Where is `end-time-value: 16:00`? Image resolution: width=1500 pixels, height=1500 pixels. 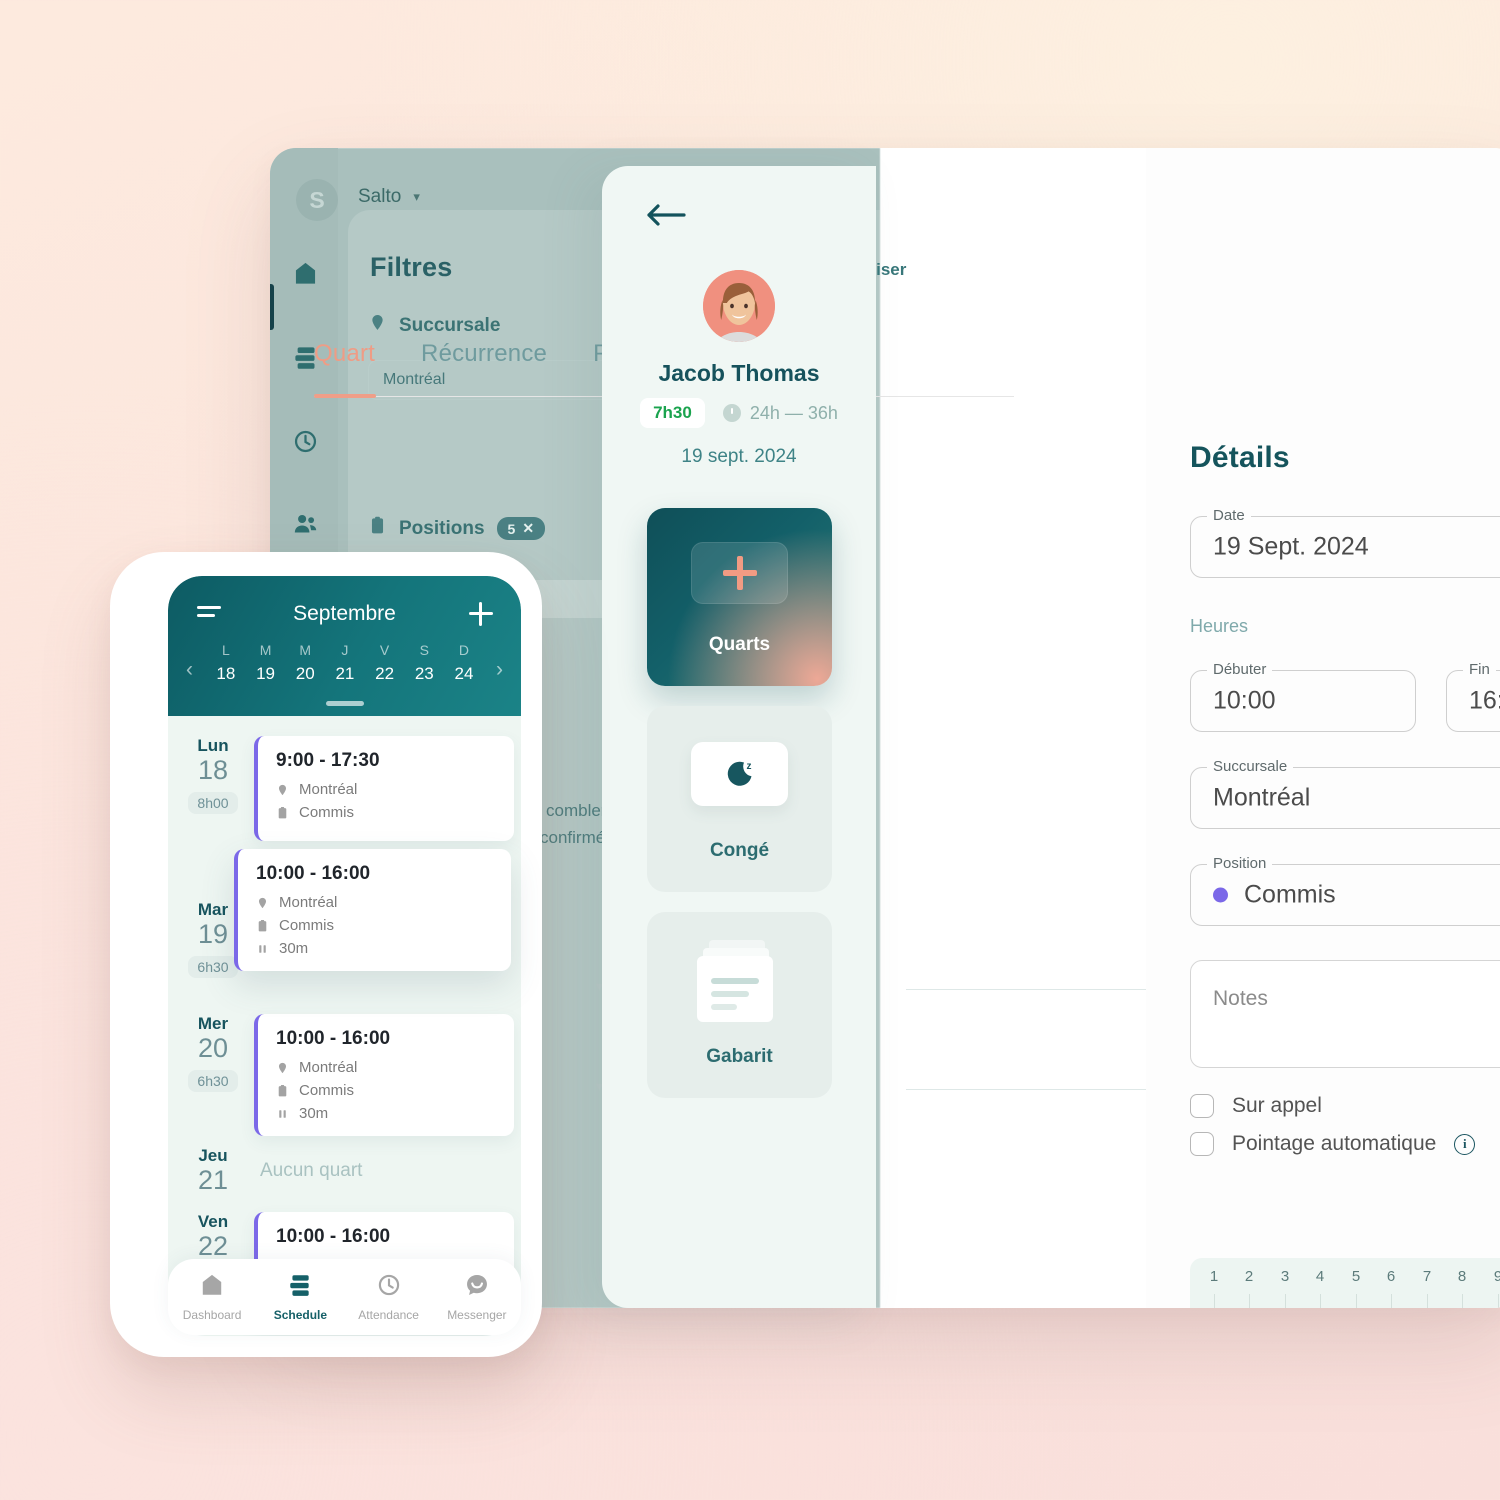 end-time-value: 16:00 is located at coordinates (1484, 700).